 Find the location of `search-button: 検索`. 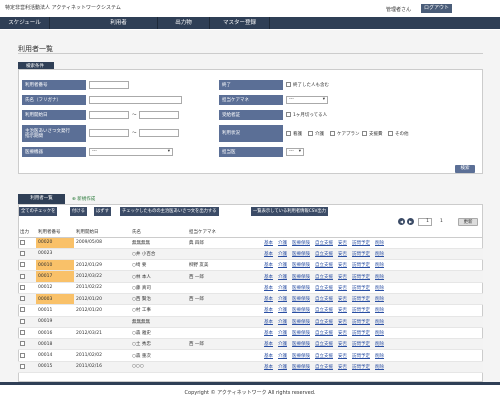

search-button: 検索 is located at coordinates (465, 169).